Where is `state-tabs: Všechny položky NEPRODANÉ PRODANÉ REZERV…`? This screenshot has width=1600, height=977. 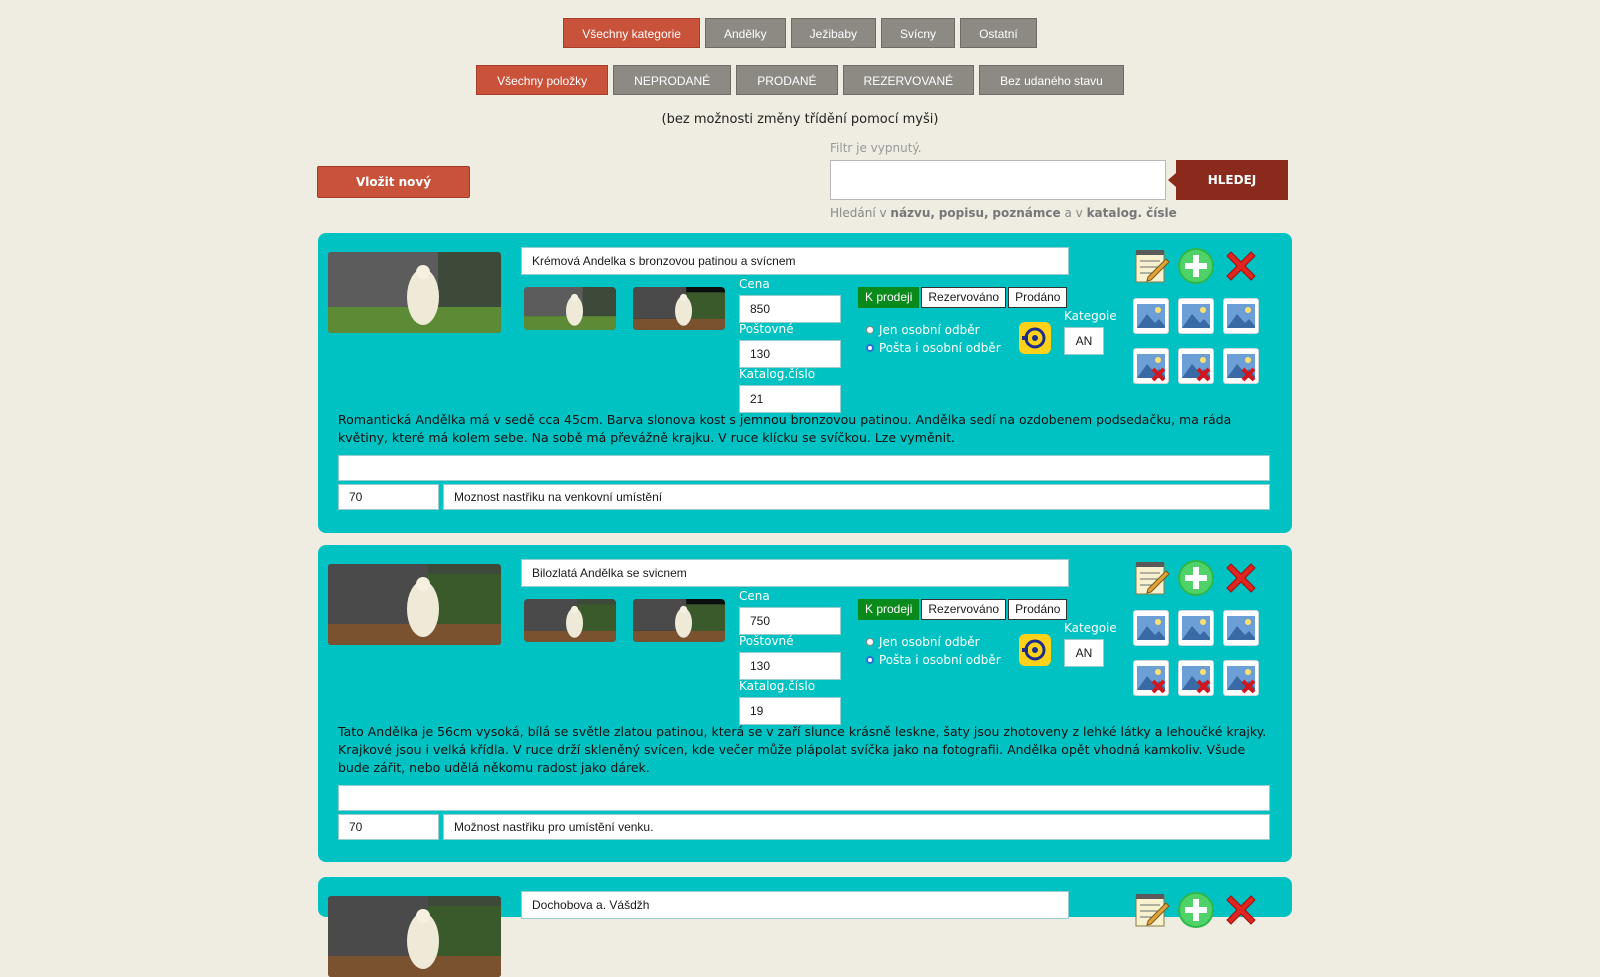
state-tabs: Všechny položky NEPRODANÉ PRODANÉ REZERV… is located at coordinates (800, 80).